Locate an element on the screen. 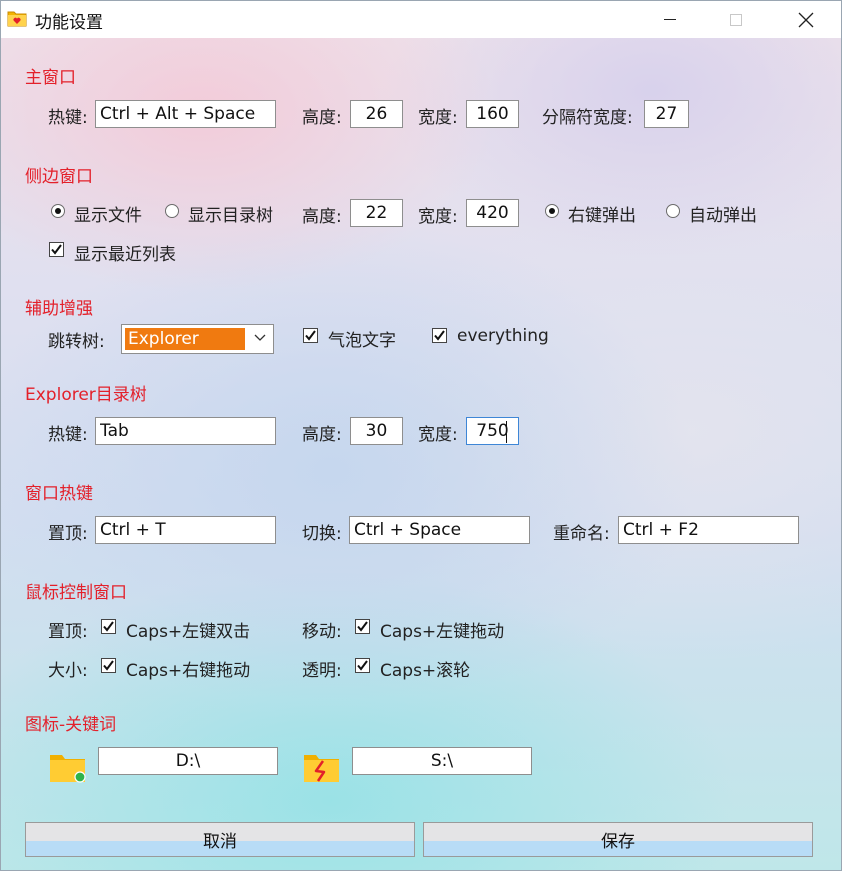 Image resolution: width=842 pixels, height=871 pixels. side-width-input is located at coordinates (492, 213).